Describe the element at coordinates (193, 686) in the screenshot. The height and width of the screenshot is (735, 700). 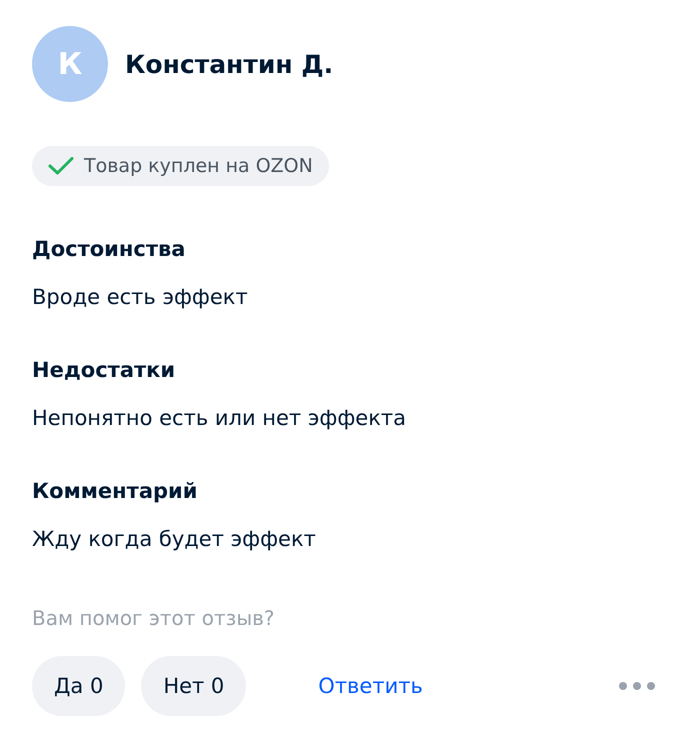
I see `vote-button: Нет 0` at that location.